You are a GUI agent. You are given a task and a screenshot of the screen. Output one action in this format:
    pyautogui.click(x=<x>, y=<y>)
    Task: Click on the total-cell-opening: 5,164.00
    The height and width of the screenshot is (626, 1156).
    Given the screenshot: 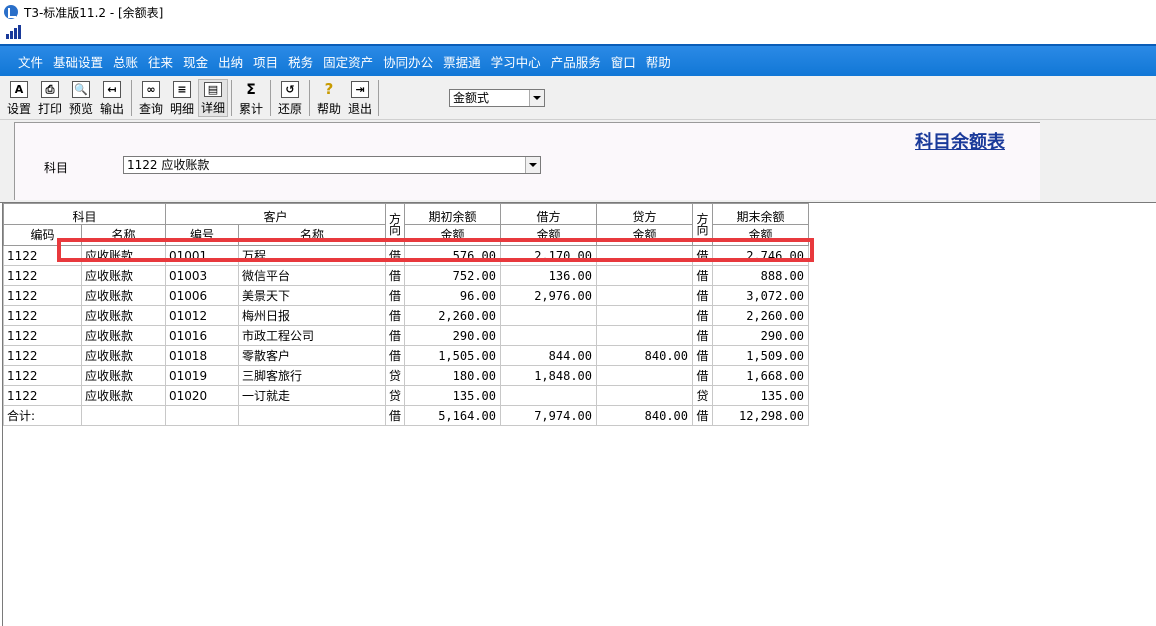 What is the action you would take?
    pyautogui.click(x=452, y=415)
    